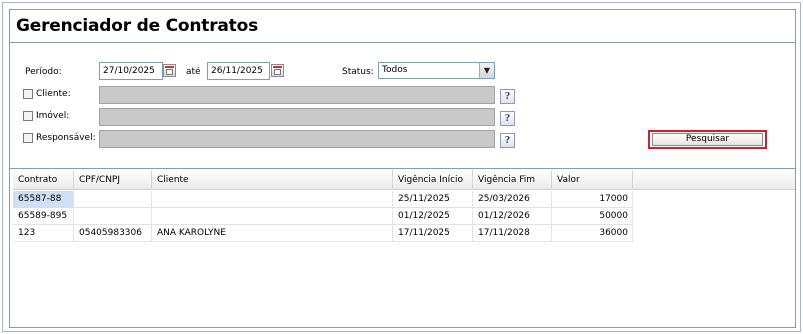  Describe the element at coordinates (402, 327) in the screenshot. I see `panel-border-bottom` at that location.